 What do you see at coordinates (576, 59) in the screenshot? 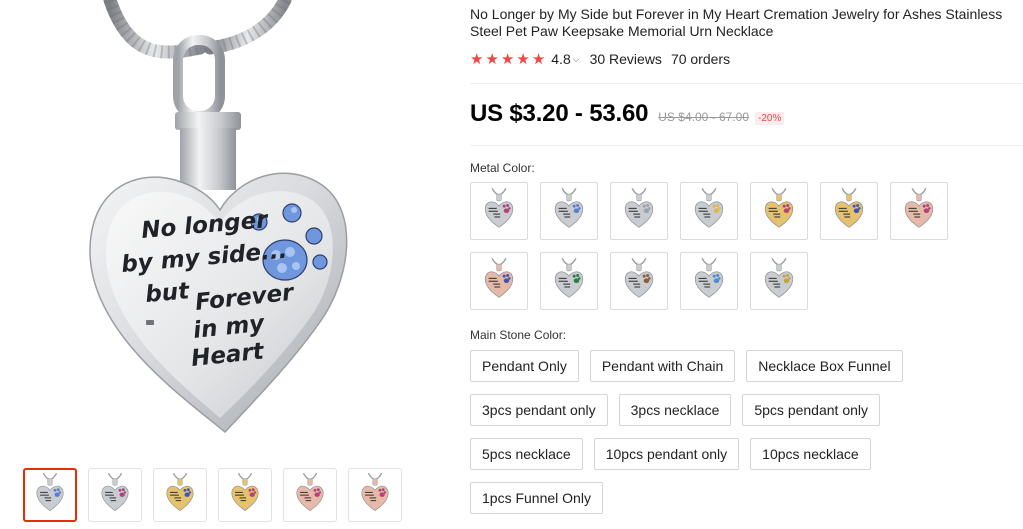
I see `chevron-down-icon: ⌵` at bounding box center [576, 59].